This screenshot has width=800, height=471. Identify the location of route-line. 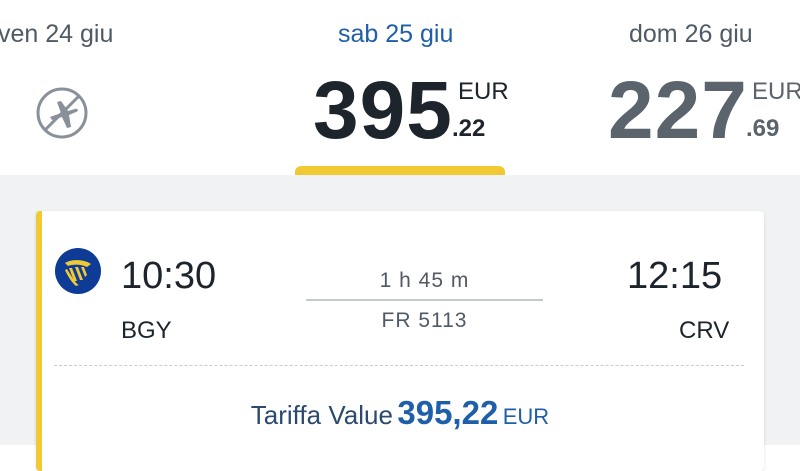
(424, 300).